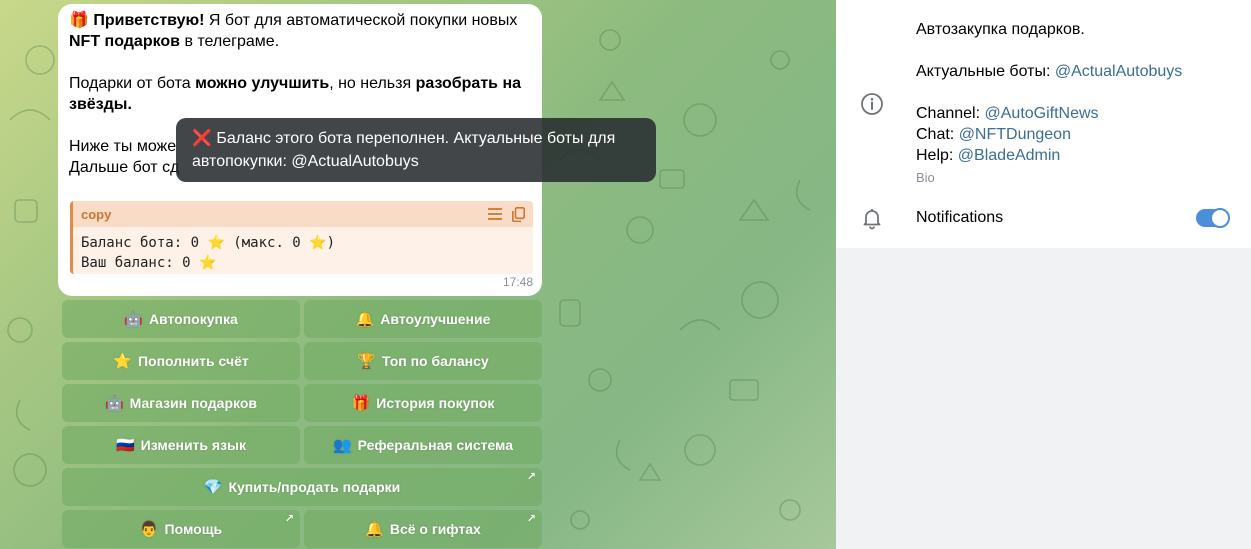  What do you see at coordinates (1049, 71) in the screenshot?
I see `bio-line-actual-bots: Актуальные боты: @ActualAutobuys` at bounding box center [1049, 71].